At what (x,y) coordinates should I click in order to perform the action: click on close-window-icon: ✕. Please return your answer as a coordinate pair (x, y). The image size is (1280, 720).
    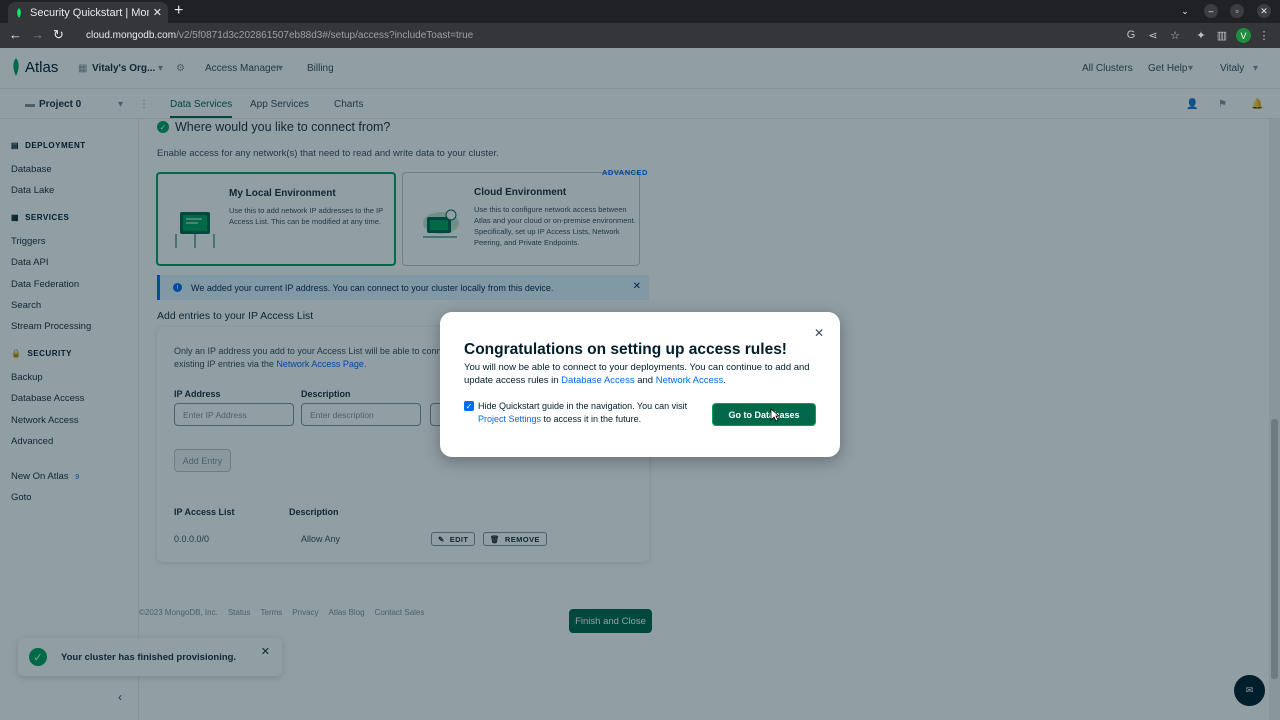
    Looking at the image, I should click on (1264, 11).